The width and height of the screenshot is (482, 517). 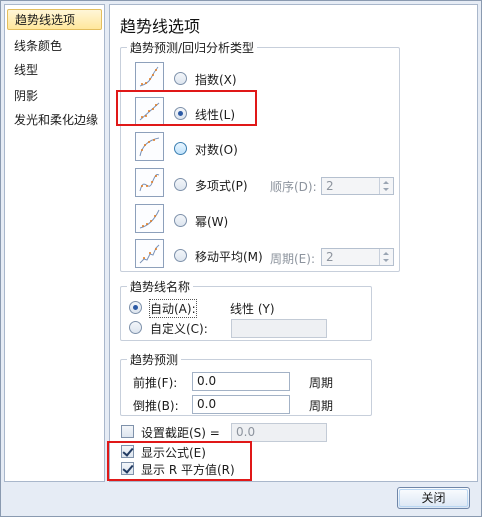 What do you see at coordinates (54, 70) in the screenshot?
I see `nav-item-line-style: 线型` at bounding box center [54, 70].